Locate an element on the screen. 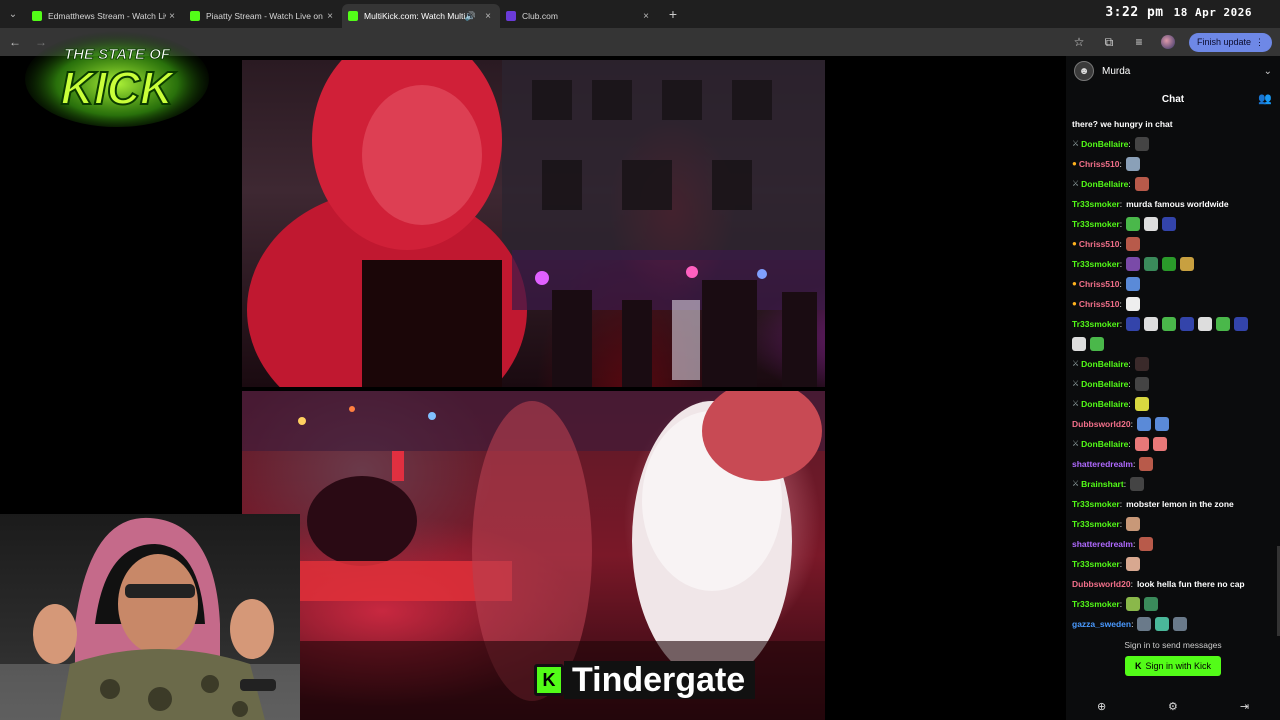  chat-username: gazza_sweden is located at coordinates (1101, 624).